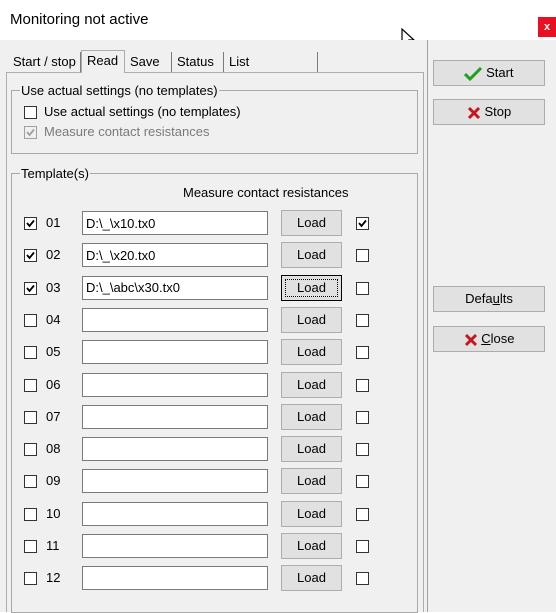 The height and width of the screenshot is (613, 556). Describe the element at coordinates (44, 62) in the screenshot. I see `tab-start-stop: Start / stop` at that location.